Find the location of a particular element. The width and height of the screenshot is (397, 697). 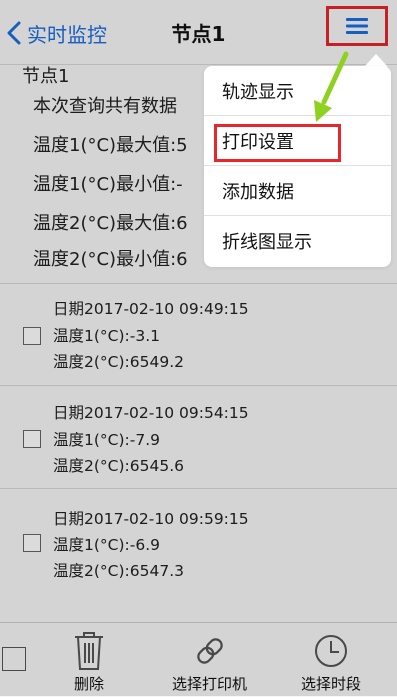

menu-item-add-data: 添加数据 is located at coordinates (297, 191).